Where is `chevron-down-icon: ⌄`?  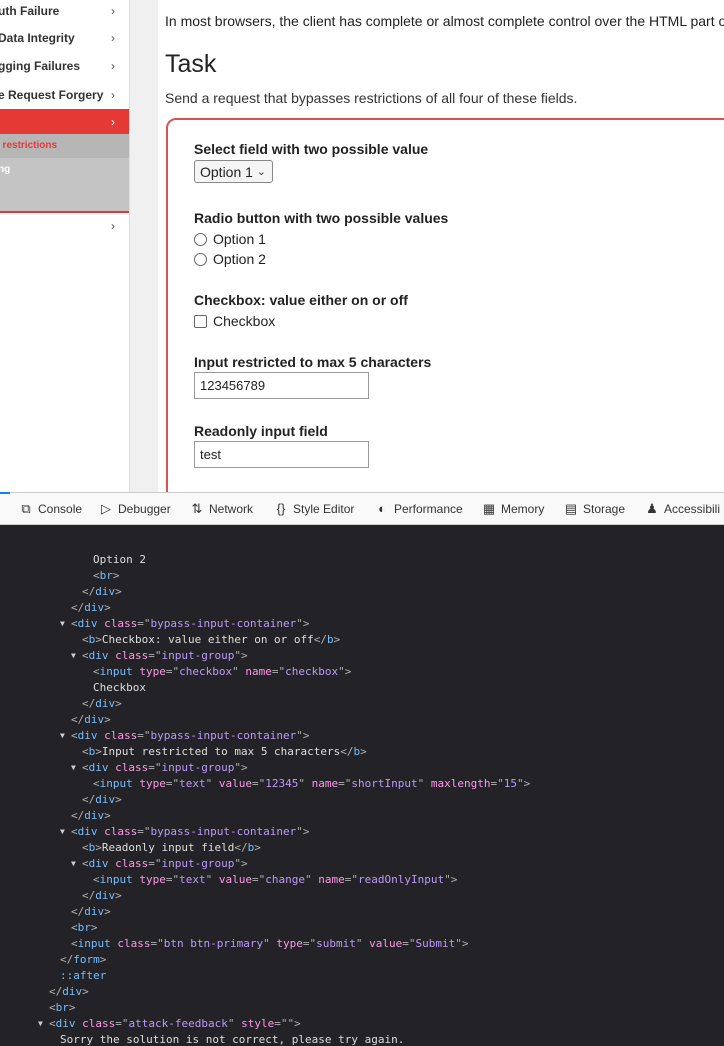
chevron-down-icon: ⌄ is located at coordinates (261, 172).